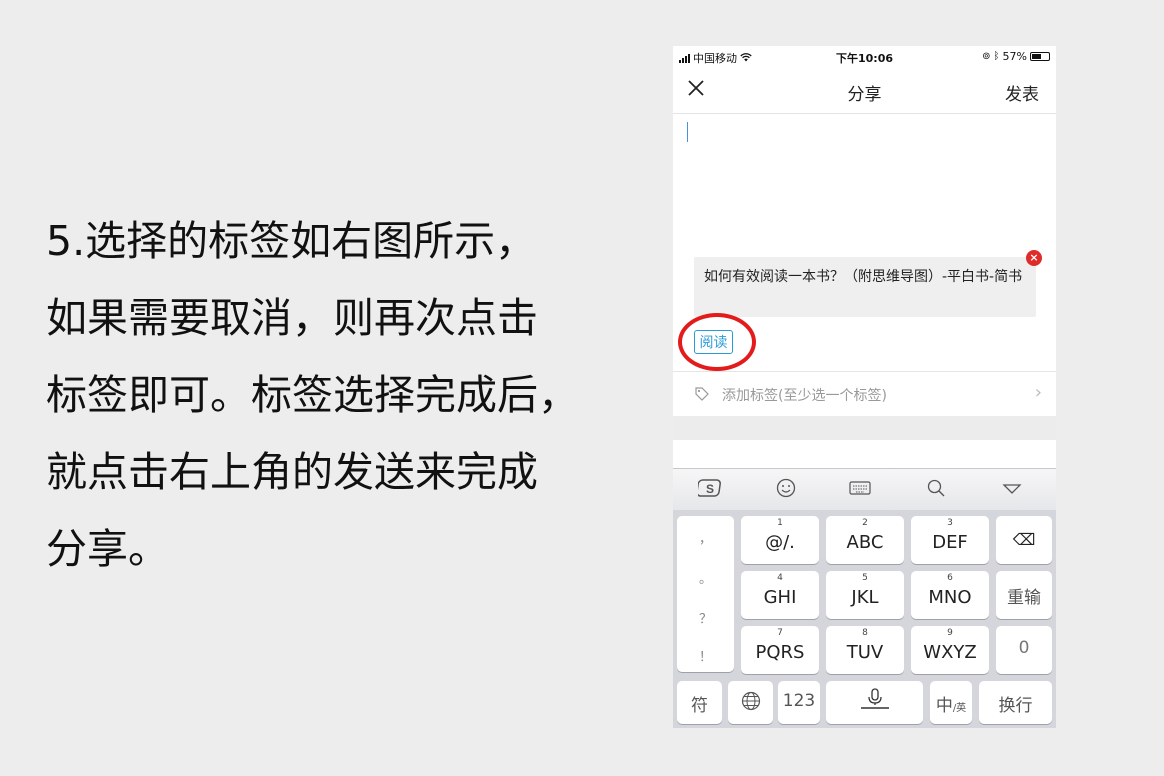 The image size is (1164, 776). I want to click on language-switch-key: 中/英, so click(951, 702).